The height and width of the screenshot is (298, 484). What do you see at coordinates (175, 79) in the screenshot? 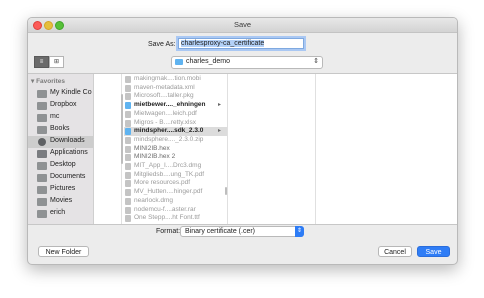
I see `file-row: makingmak....tion.mobi` at bounding box center [175, 79].